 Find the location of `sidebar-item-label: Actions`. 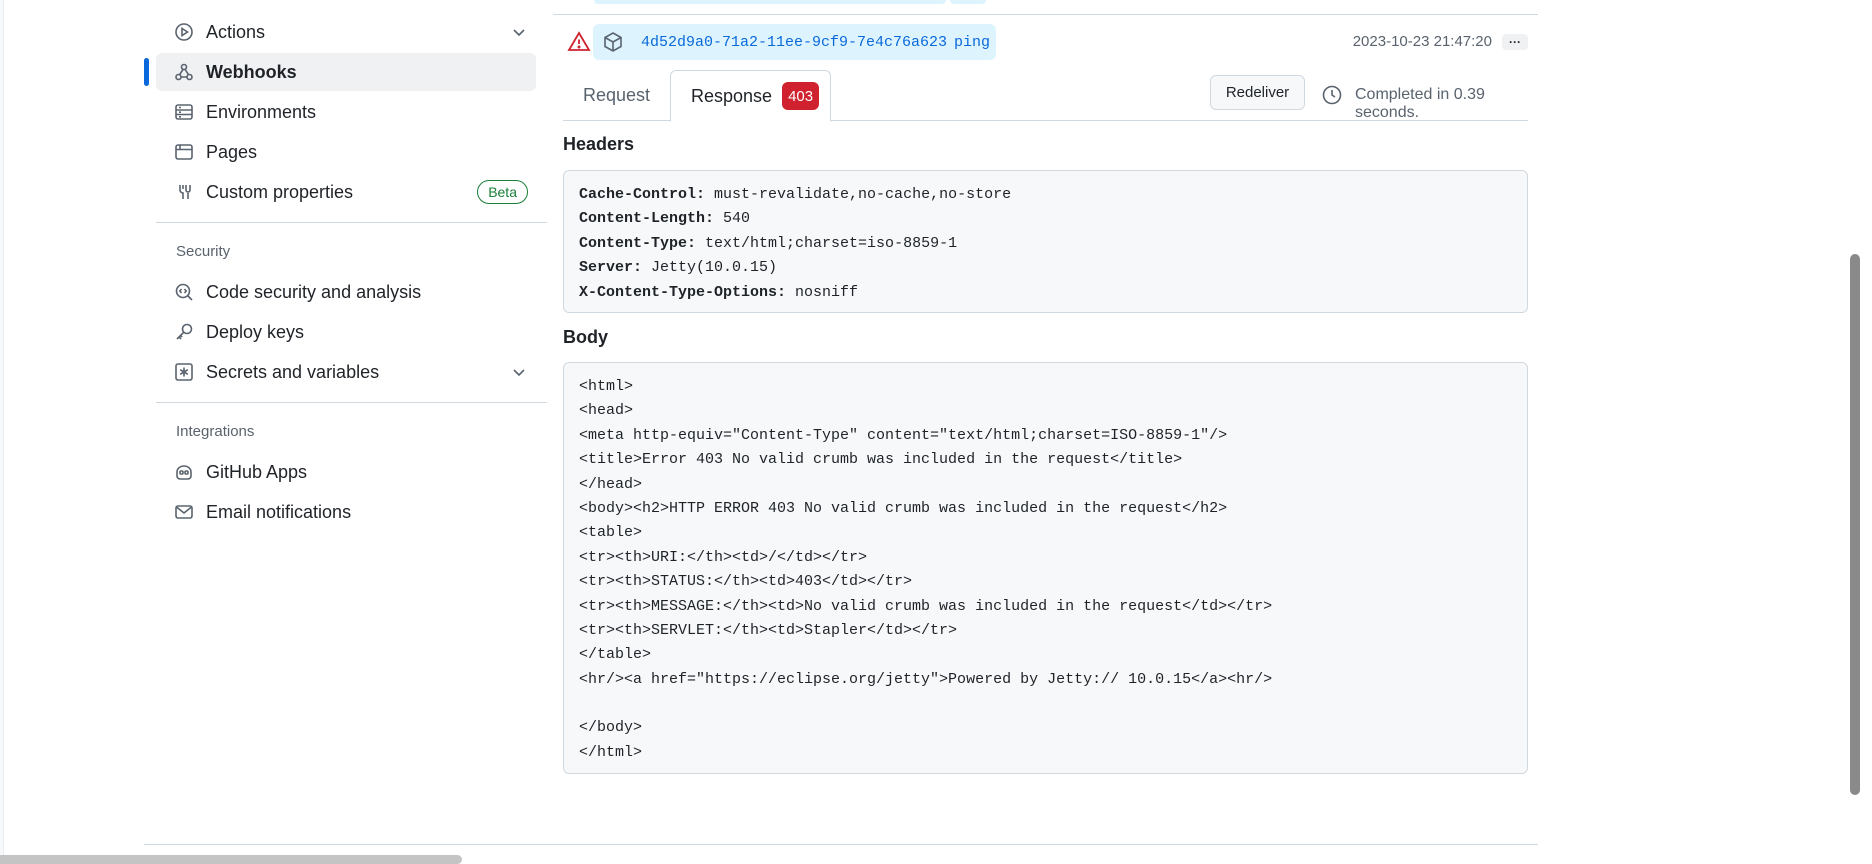

sidebar-item-label: Actions is located at coordinates (236, 31).